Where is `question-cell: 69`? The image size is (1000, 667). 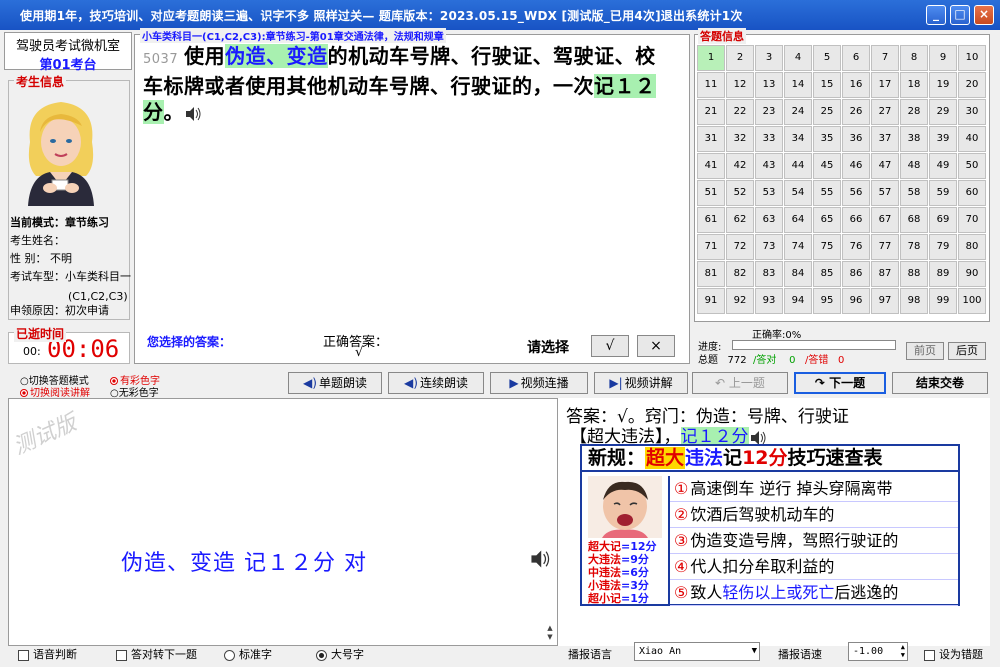 question-cell: 69 is located at coordinates (943, 220).